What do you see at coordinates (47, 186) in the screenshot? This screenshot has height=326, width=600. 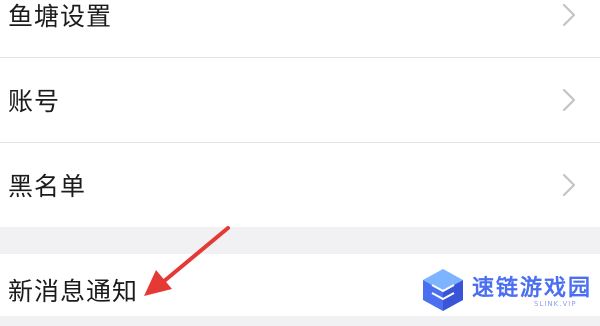 I see `settings-item-label: 黑名单` at bounding box center [47, 186].